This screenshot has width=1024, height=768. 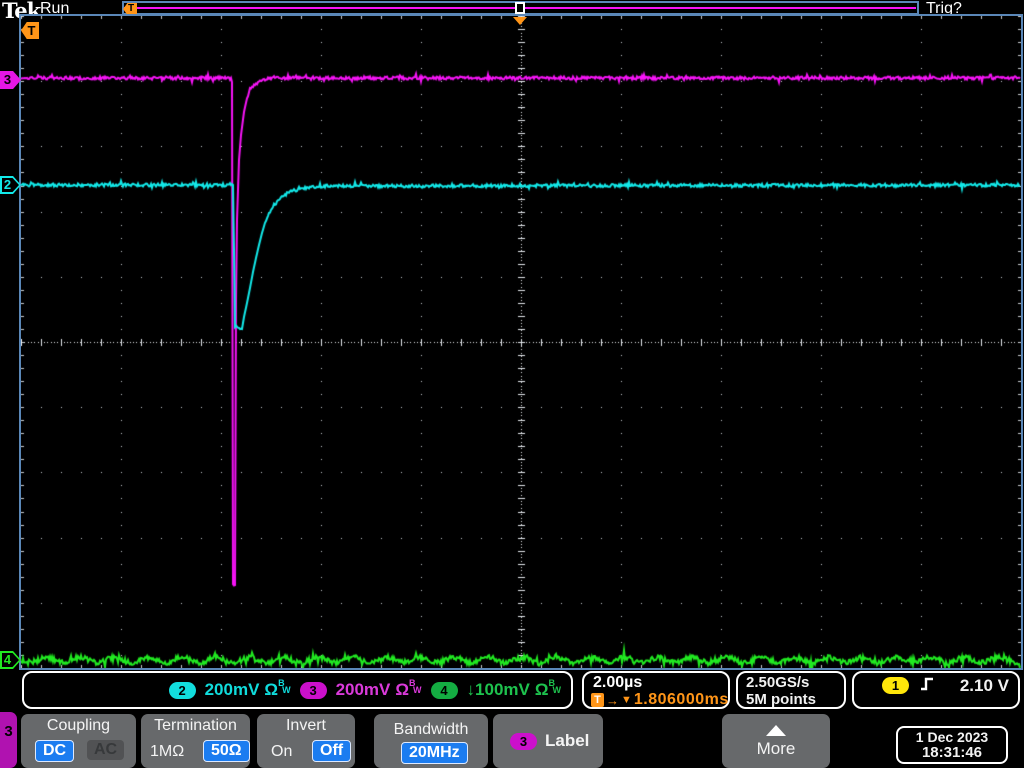 What do you see at coordinates (313, 690) in the screenshot?
I see `channel-3-badge: 3` at bounding box center [313, 690].